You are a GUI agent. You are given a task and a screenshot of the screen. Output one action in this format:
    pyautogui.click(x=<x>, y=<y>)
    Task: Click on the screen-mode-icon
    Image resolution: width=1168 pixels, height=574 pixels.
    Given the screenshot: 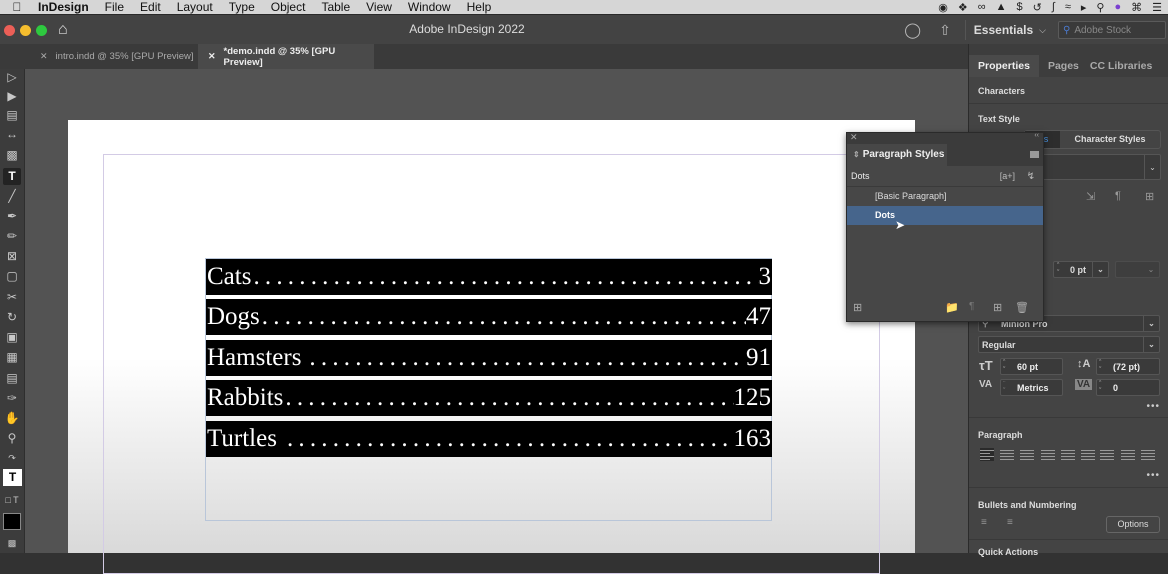 What is the action you would take?
    pyautogui.click(x=12, y=521)
    